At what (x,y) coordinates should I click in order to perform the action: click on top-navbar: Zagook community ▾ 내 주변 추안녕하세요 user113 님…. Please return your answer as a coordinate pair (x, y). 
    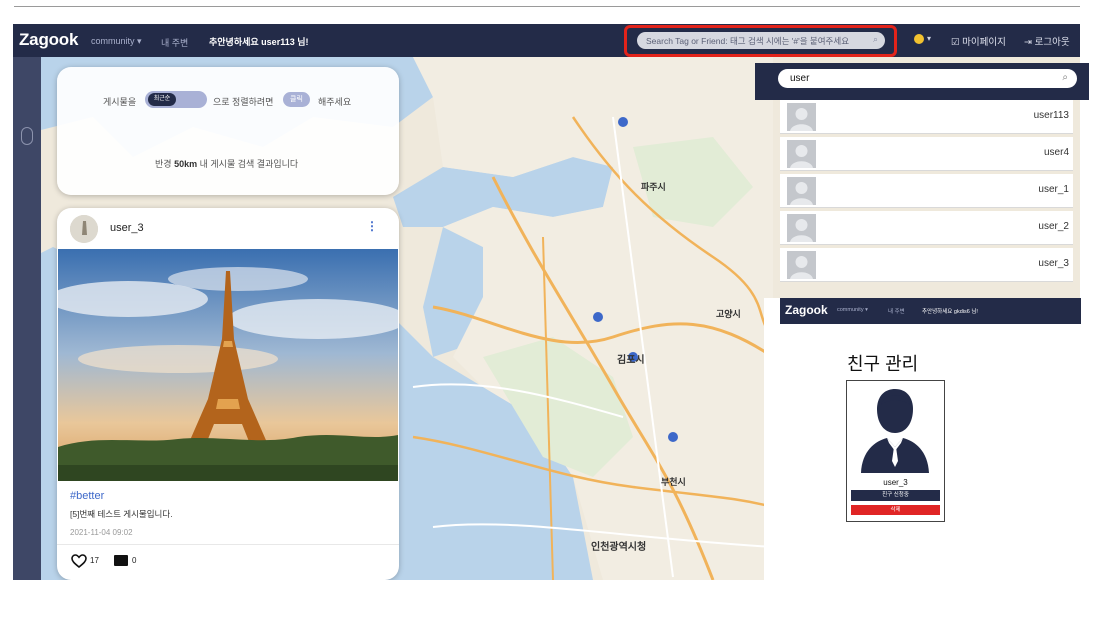
    Looking at the image, I should click on (546, 40).